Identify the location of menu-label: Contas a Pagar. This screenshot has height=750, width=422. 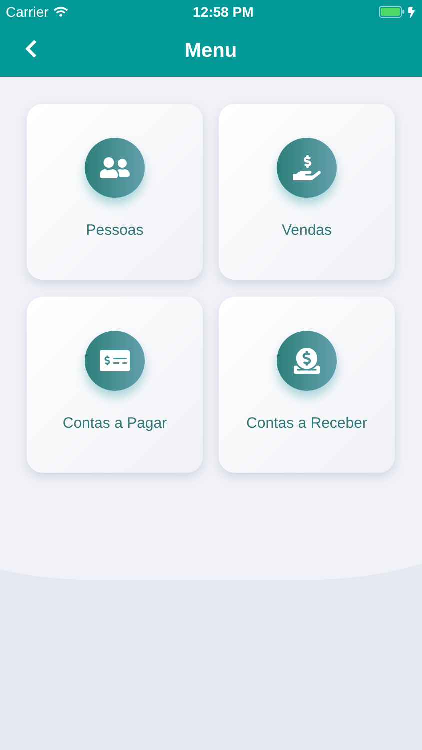
(115, 424).